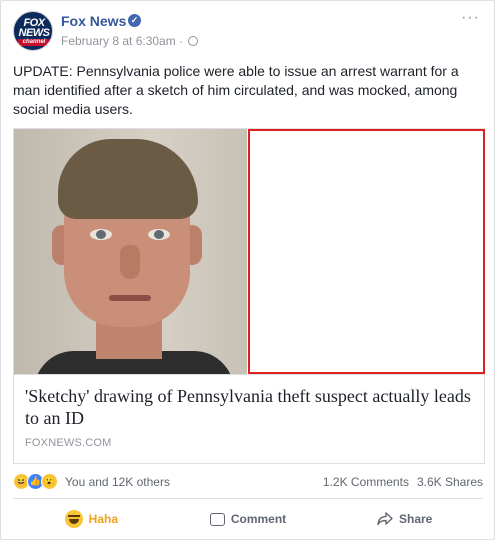 This screenshot has height=540, width=495. I want to click on post-meta: February 8 at 6:30am ·, so click(130, 41).